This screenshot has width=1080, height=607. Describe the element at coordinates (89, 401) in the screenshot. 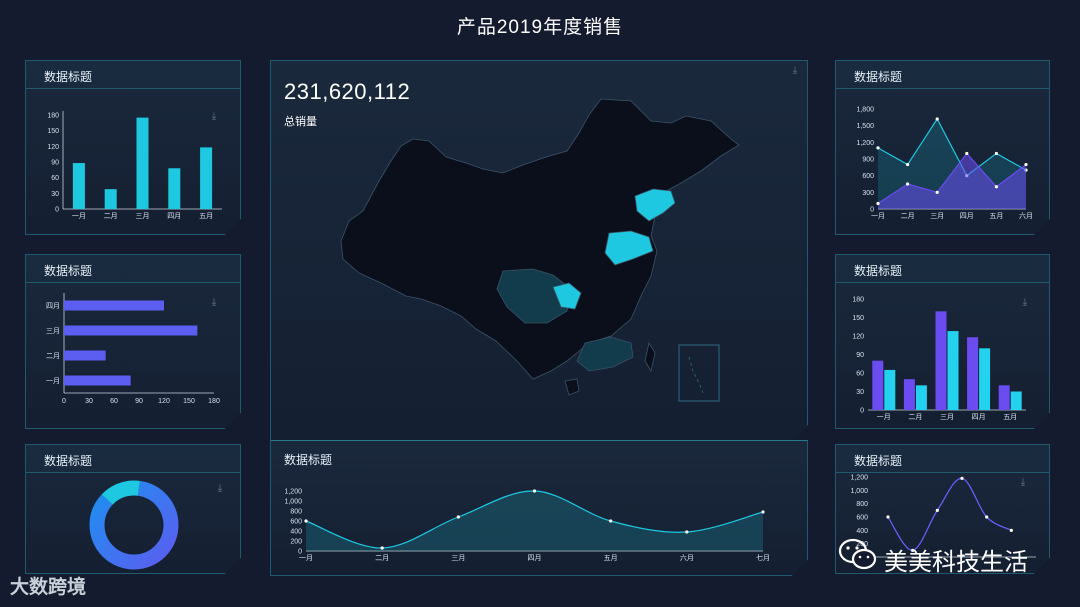

I see `x-tick-label: 30` at that location.